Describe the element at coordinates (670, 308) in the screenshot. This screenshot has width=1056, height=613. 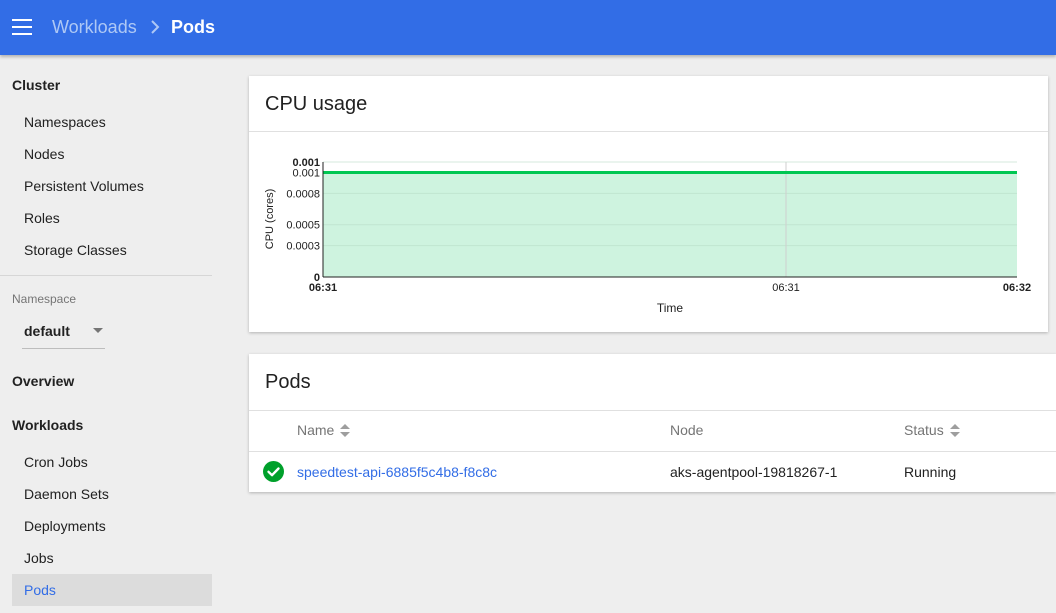
I see `x-axis-label: Time` at that location.